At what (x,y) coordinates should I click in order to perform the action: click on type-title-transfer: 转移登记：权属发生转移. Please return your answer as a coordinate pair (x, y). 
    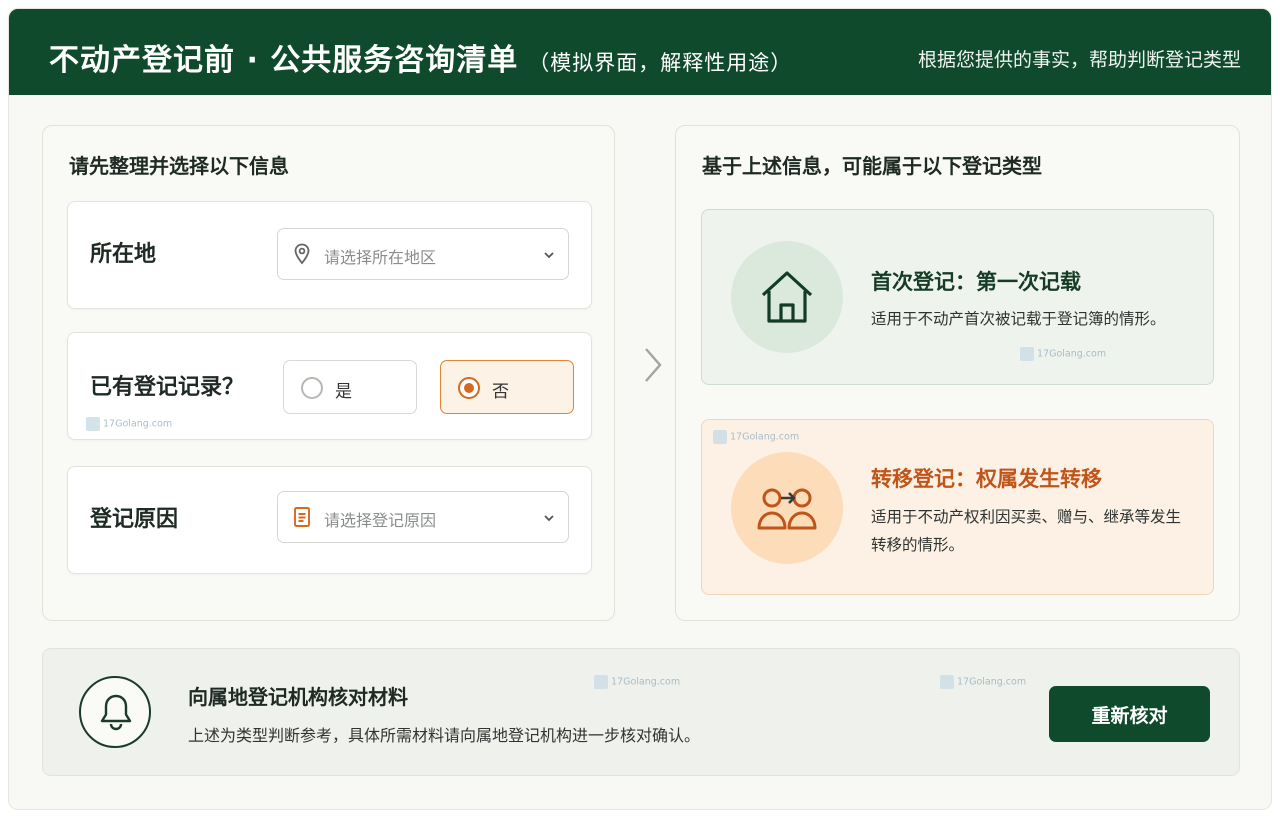
    Looking at the image, I should click on (986, 479).